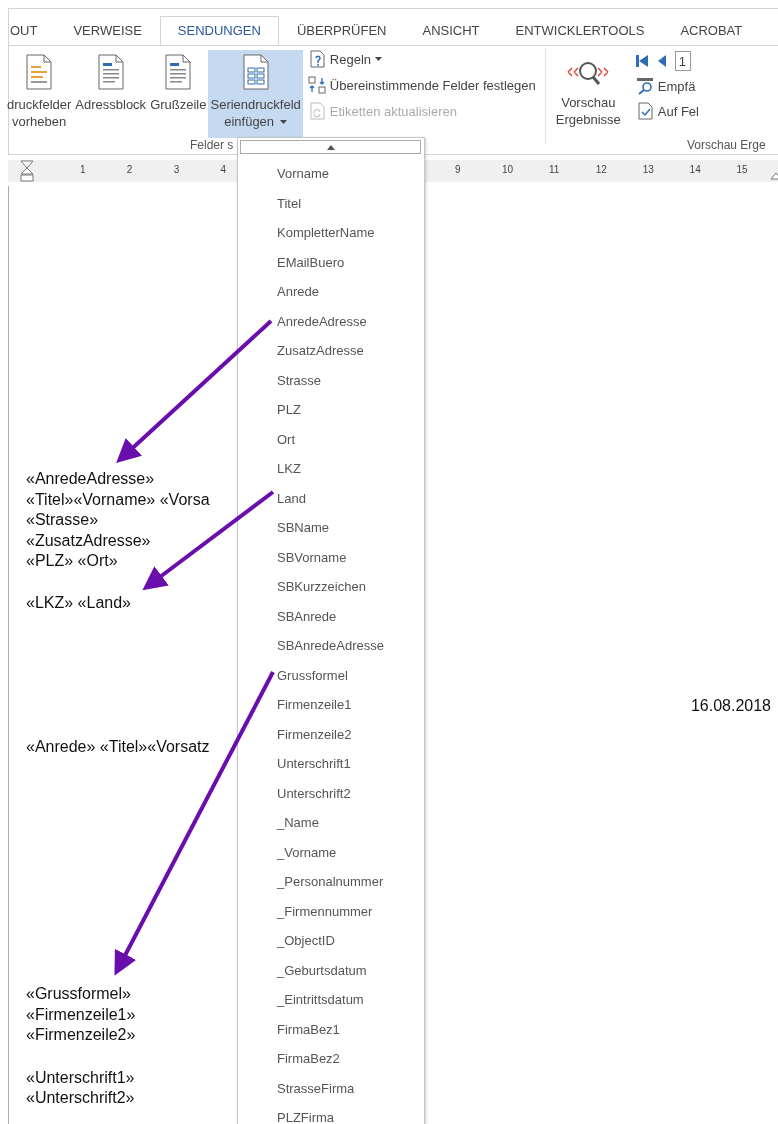 This screenshot has width=778, height=1124. What do you see at coordinates (78, 994) in the screenshot?
I see `merge-field-line: «Grussformel»` at bounding box center [78, 994].